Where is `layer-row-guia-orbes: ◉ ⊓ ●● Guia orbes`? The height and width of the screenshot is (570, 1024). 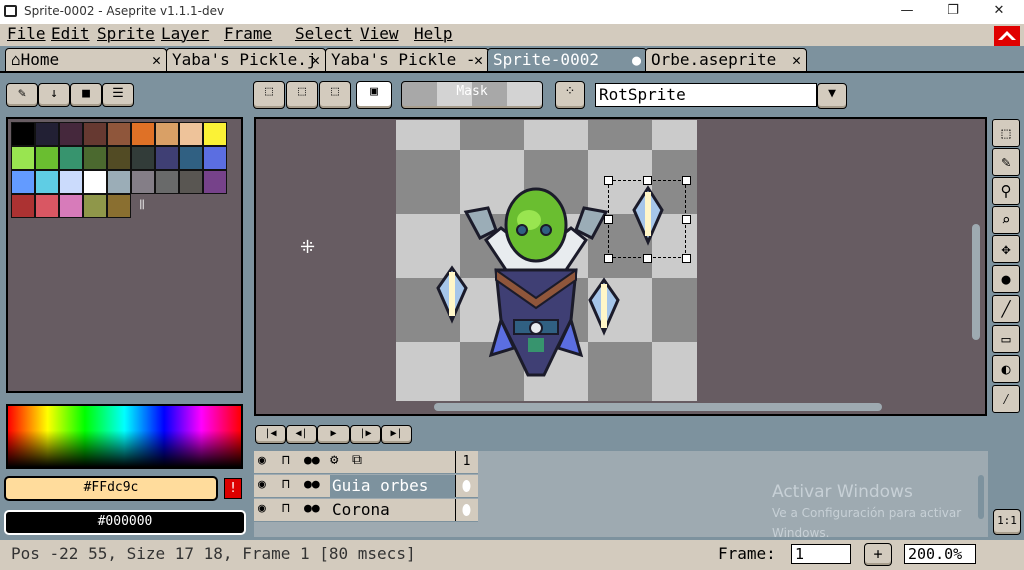
layer-row-guia-orbes: ◉ ⊓ ●● Guia orbes is located at coordinates (366, 486).